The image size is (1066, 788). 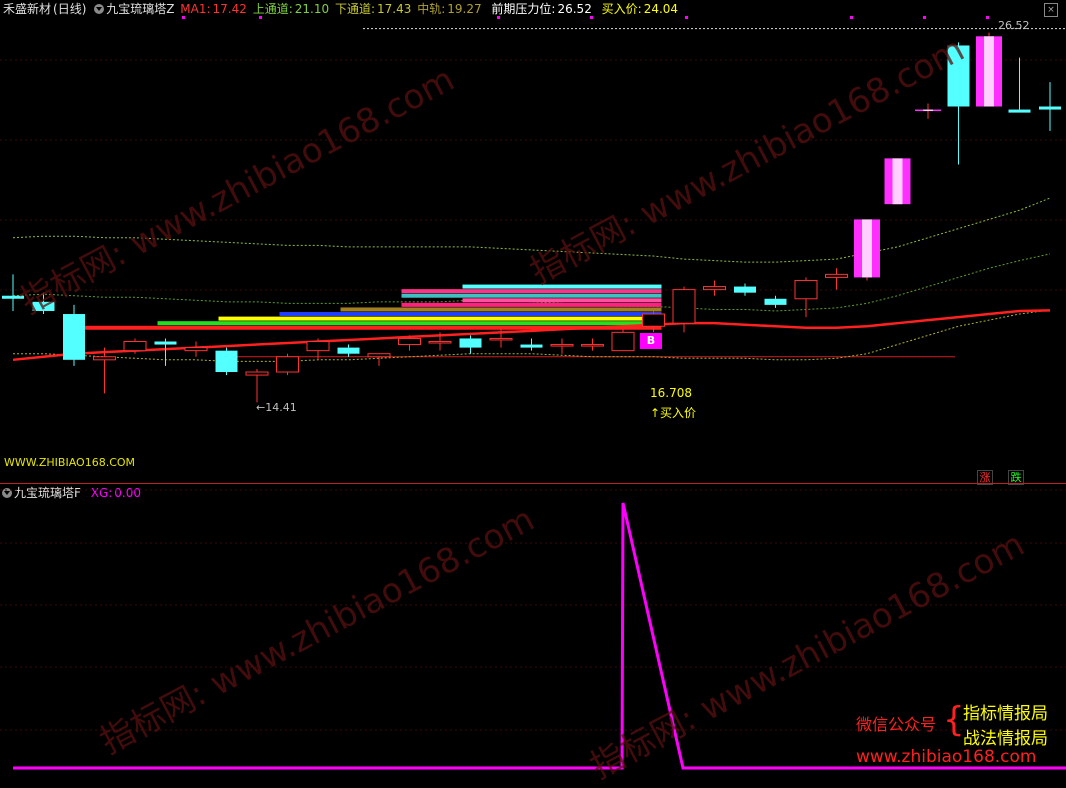 I want to click on buy-marker: B, so click(x=651, y=341).